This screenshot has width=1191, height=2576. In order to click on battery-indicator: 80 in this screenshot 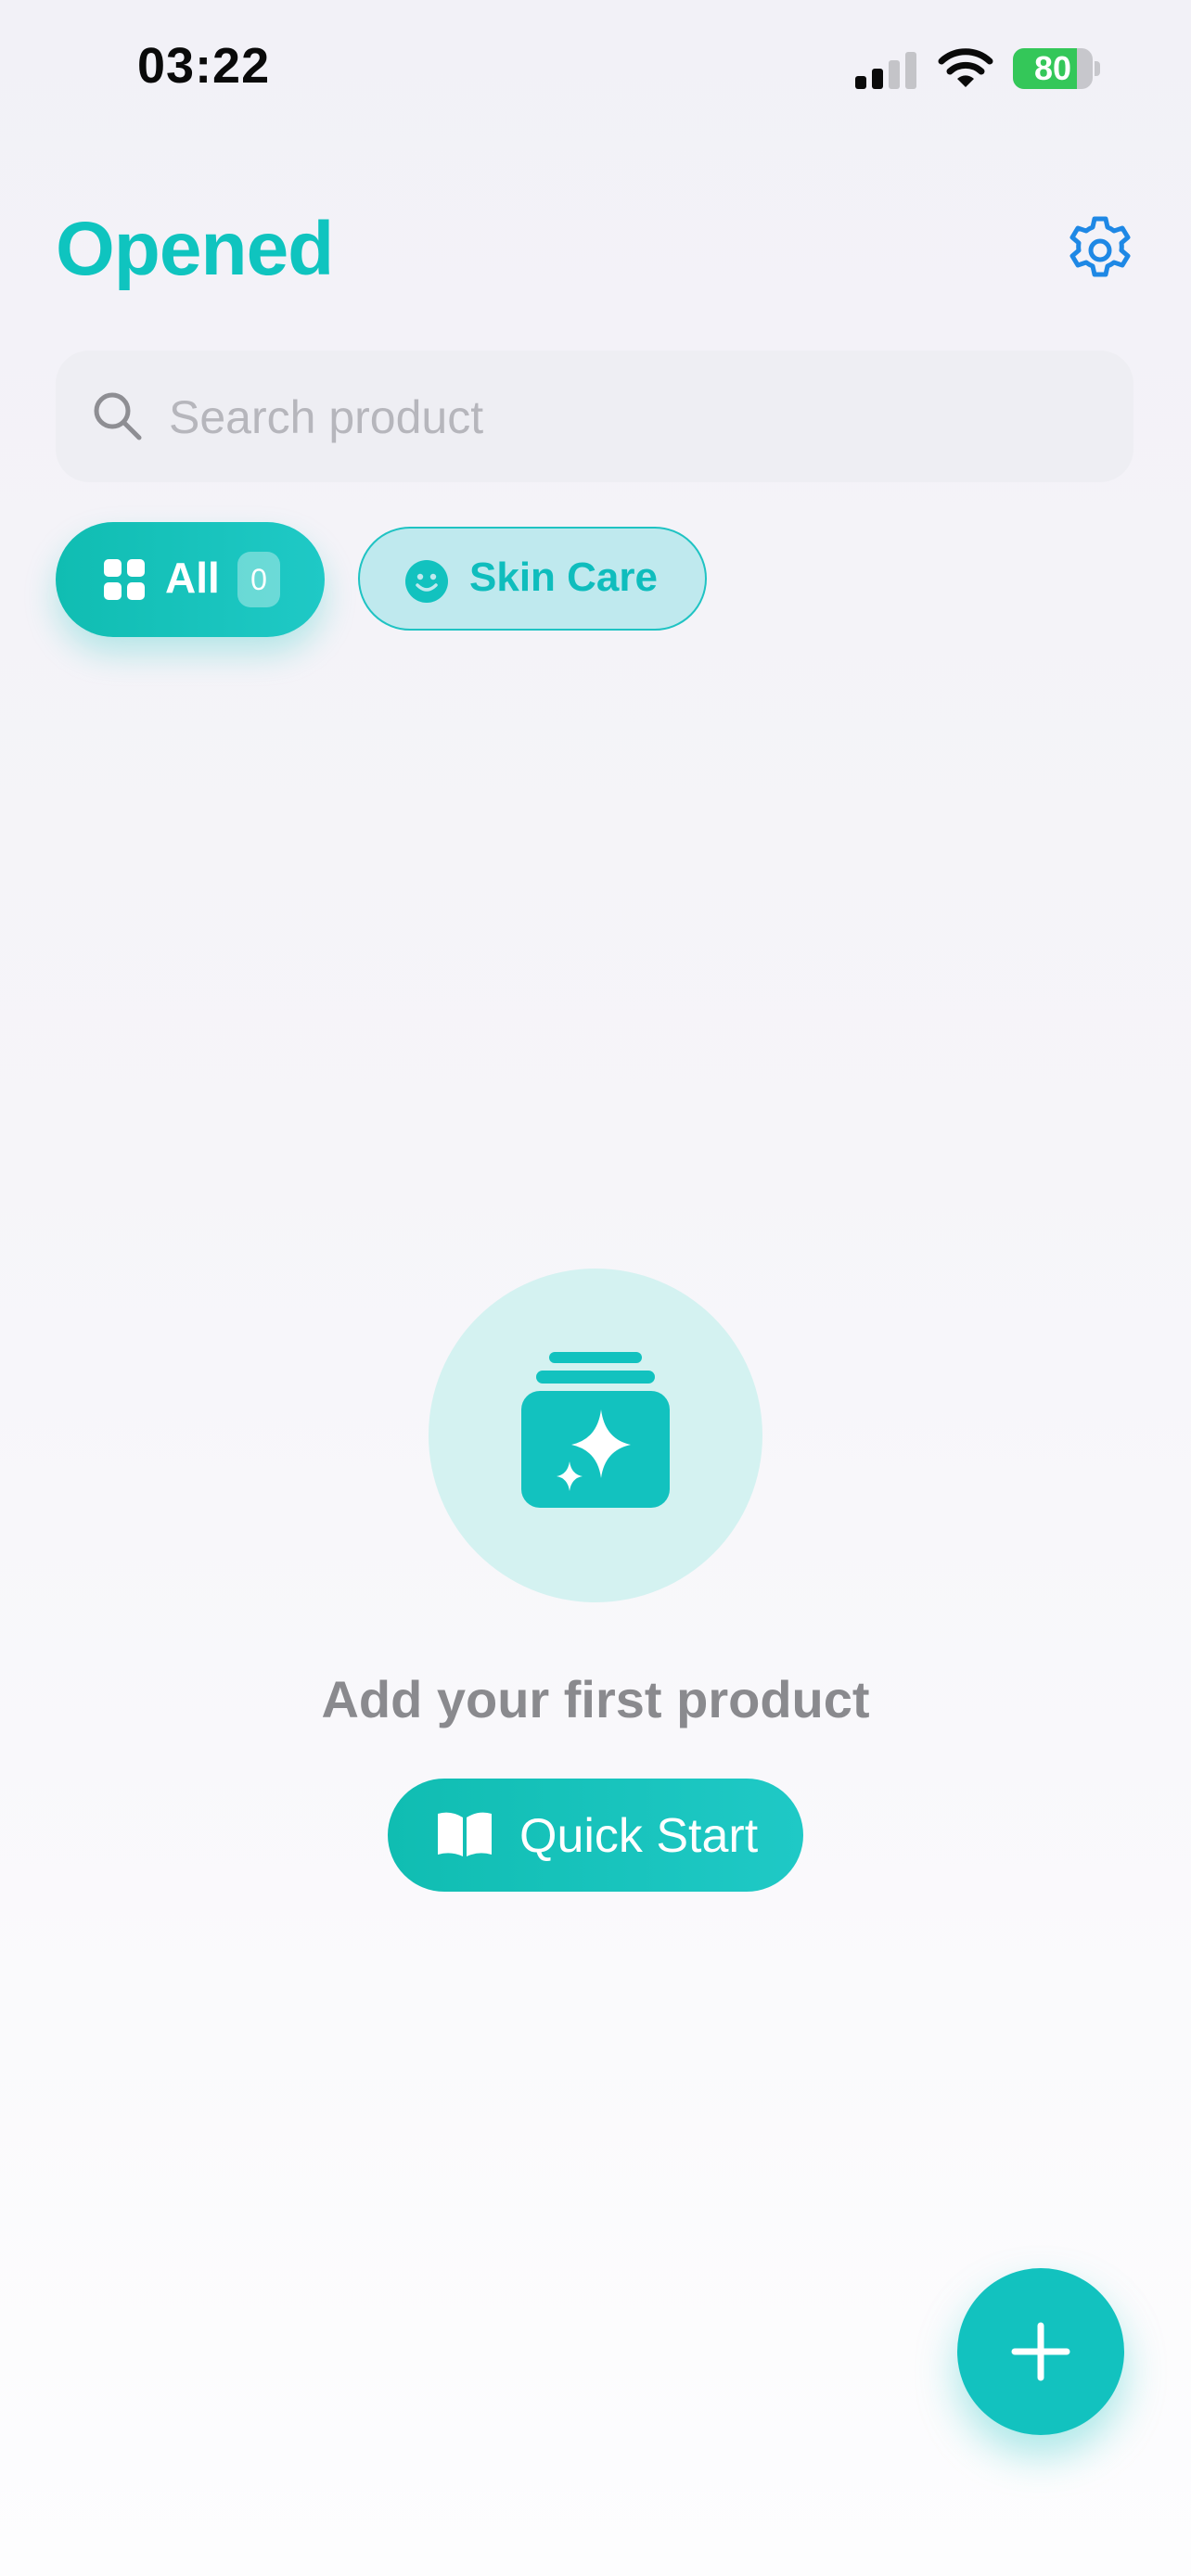, I will do `click(1056, 68)`.